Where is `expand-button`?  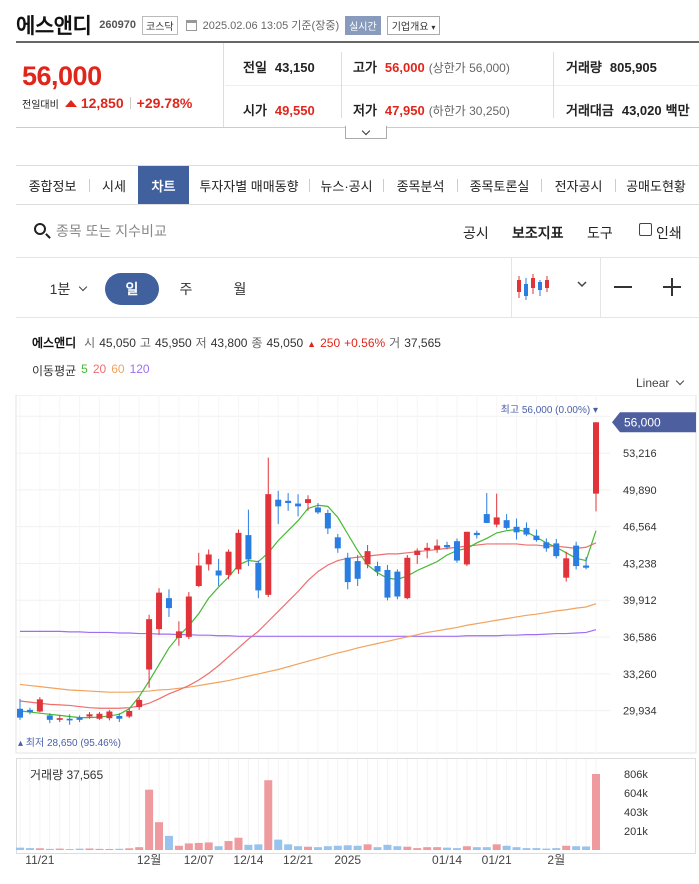 expand-button is located at coordinates (366, 132).